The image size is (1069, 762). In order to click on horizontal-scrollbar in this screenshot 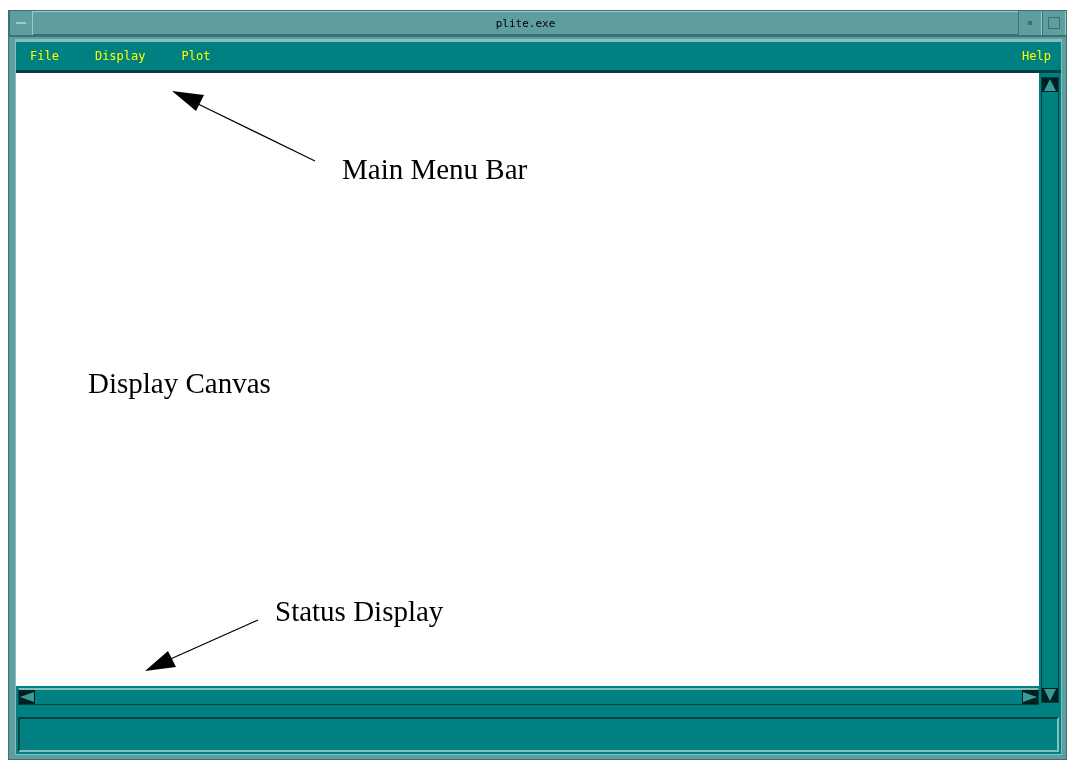, I will do `click(528, 696)`.